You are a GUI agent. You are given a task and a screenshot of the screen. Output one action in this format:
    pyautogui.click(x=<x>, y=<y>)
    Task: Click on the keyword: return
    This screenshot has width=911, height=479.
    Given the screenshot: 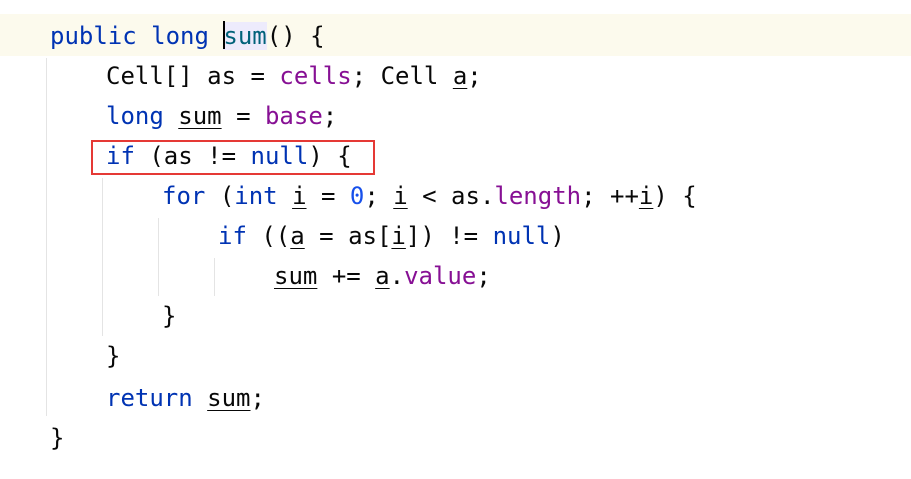 What is the action you would take?
    pyautogui.click(x=149, y=398)
    